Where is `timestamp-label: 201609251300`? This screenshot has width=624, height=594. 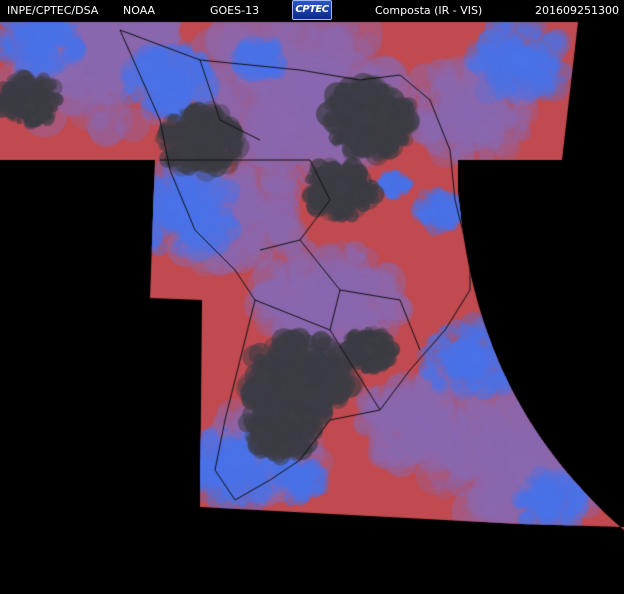 timestamp-label: 201609251300 is located at coordinates (577, 10).